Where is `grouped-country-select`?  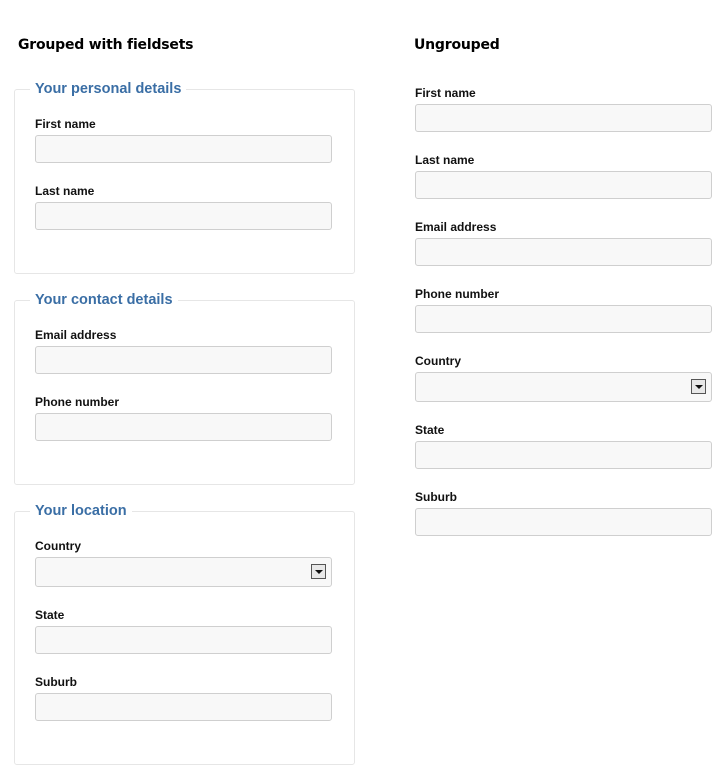 grouped-country-select is located at coordinates (183, 572).